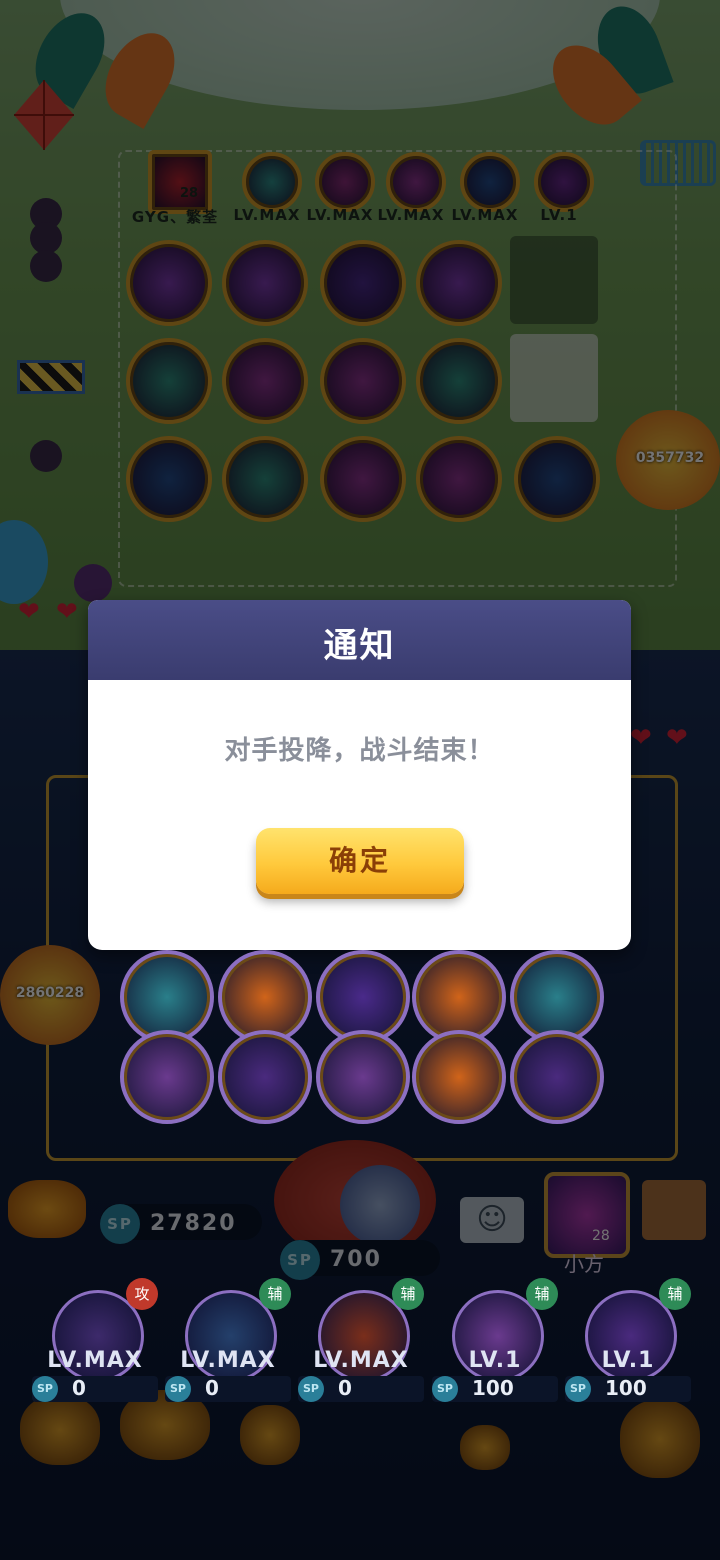 The height and width of the screenshot is (1560, 720). What do you see at coordinates (359, 751) in the screenshot?
I see `dialog-message: 对手投降，战斗结束！` at bounding box center [359, 751].